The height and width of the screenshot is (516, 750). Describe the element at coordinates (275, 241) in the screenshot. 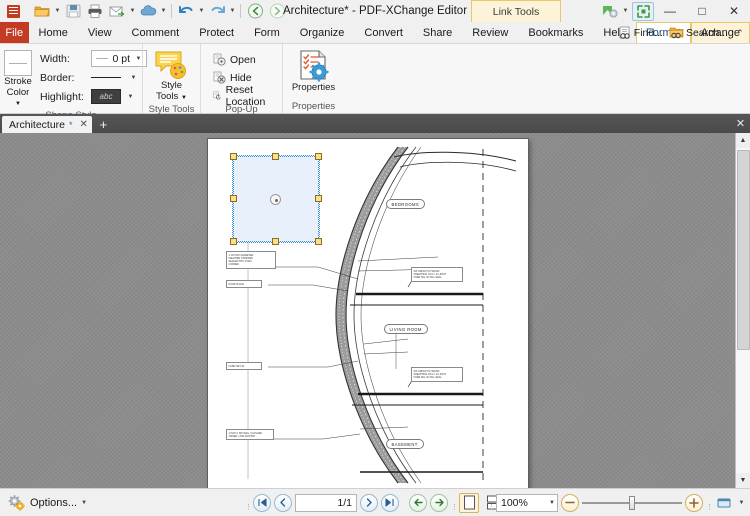

I see `resize-handle-s` at that location.